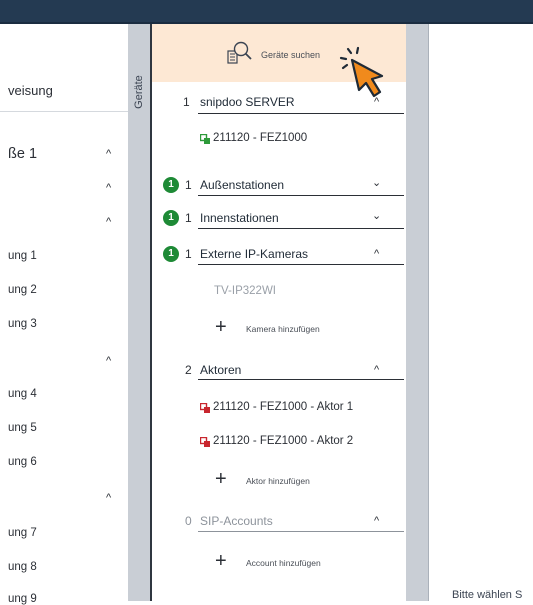  I want to click on cameras-section-title: Externe IP-Kameras, so click(254, 254).